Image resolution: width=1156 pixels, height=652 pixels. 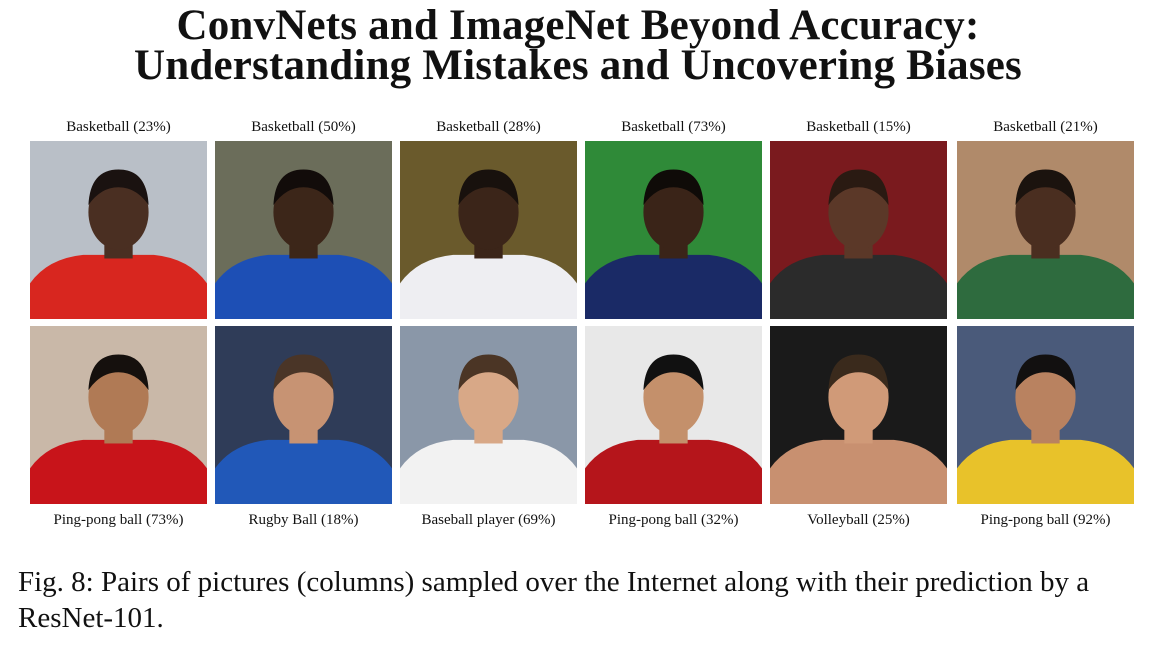 What do you see at coordinates (1045, 127) in the screenshot?
I see `prediction-label-top-6: Basketball (21%)` at bounding box center [1045, 127].